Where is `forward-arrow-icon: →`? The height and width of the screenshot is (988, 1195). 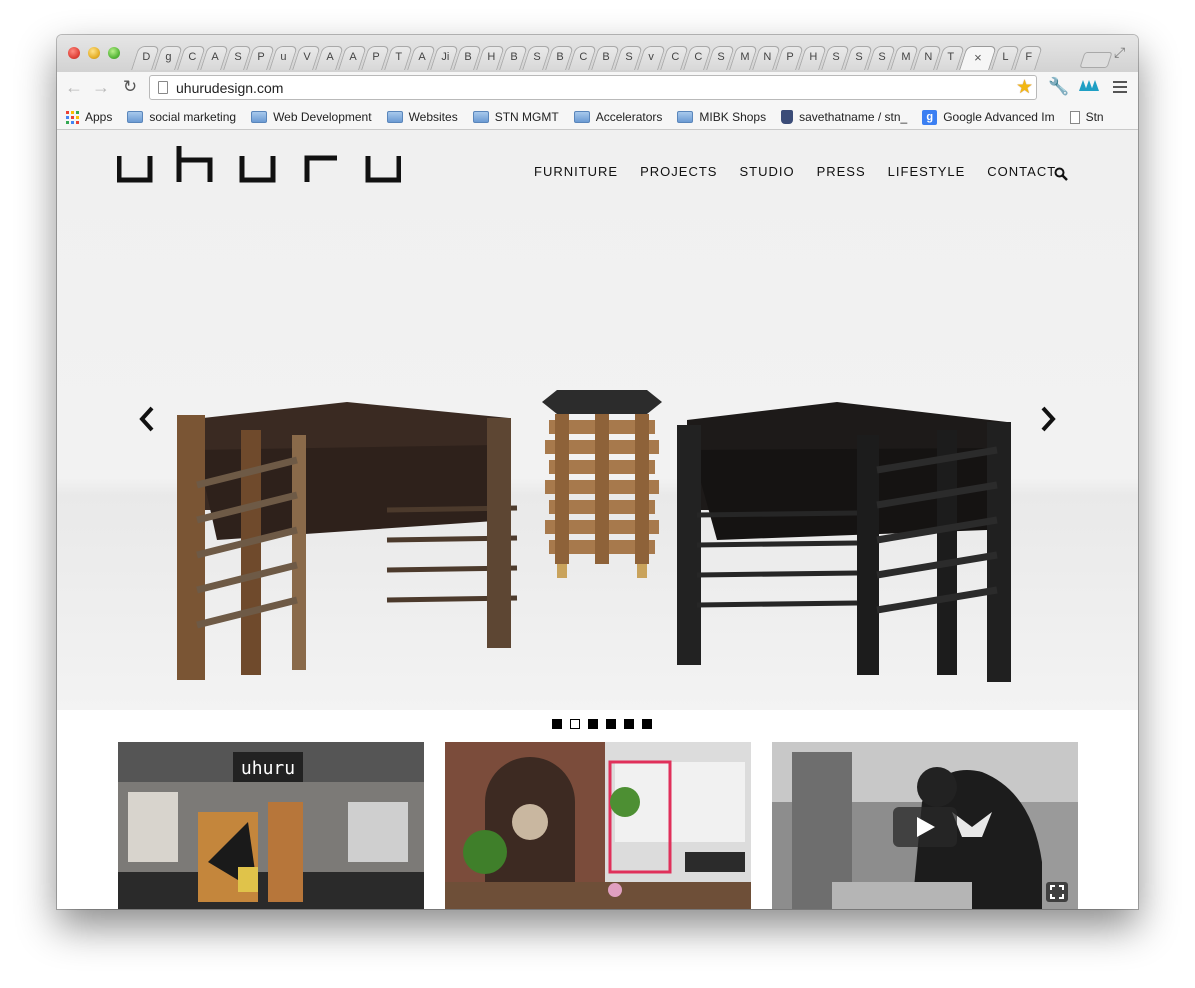 forward-arrow-icon: → is located at coordinates (101, 87).